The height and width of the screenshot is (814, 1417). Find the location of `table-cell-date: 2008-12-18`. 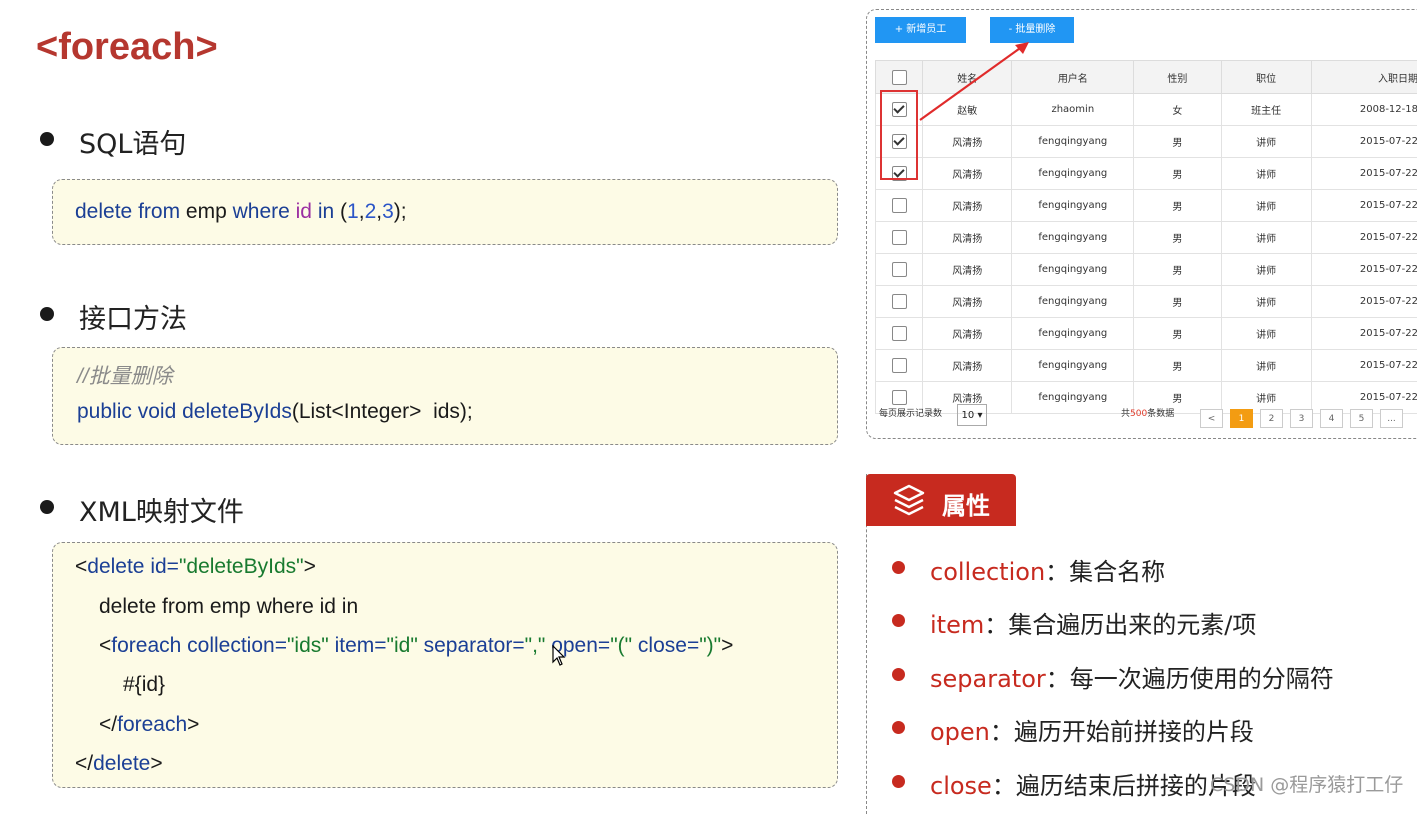

table-cell-date: 2008-12-18 is located at coordinates (1364, 110).